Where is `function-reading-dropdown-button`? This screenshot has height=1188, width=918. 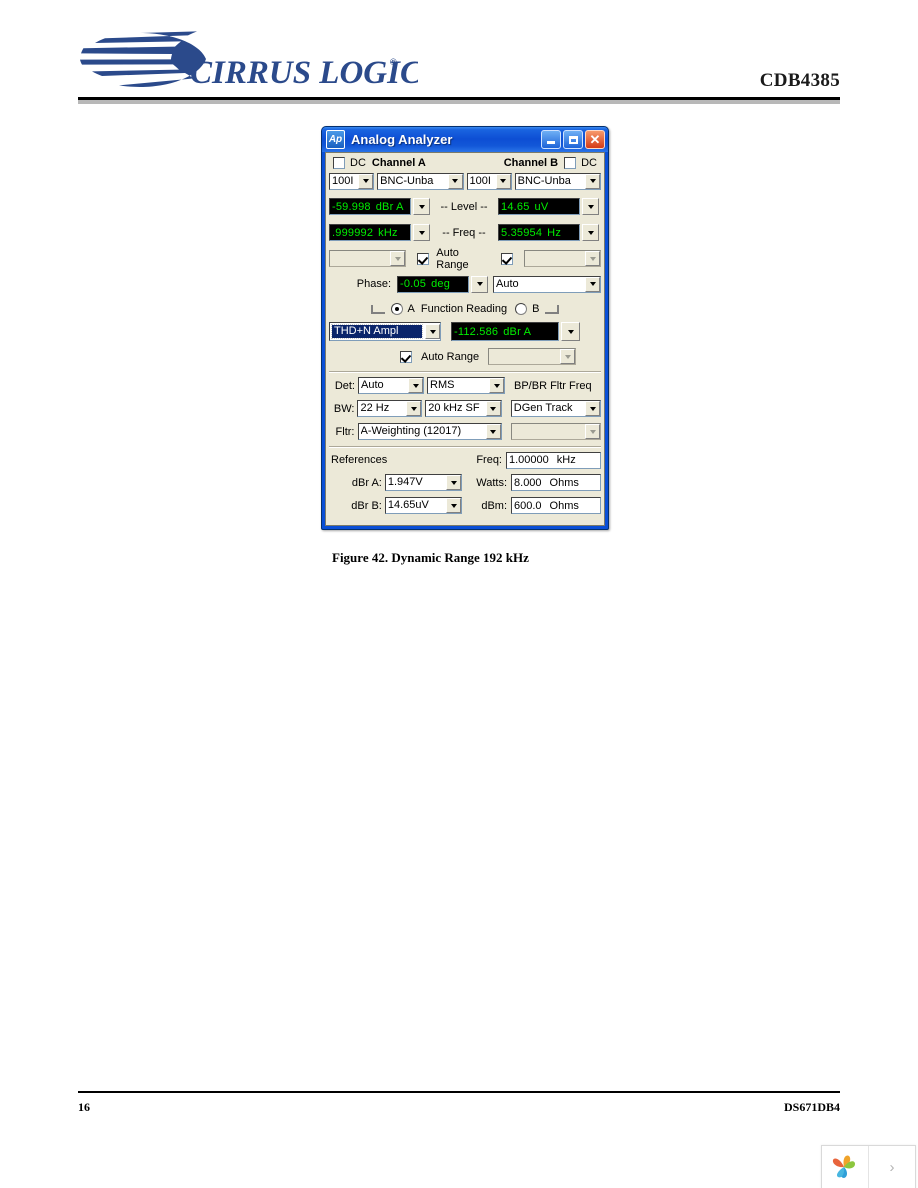
function-reading-dropdown-button is located at coordinates (570, 331).